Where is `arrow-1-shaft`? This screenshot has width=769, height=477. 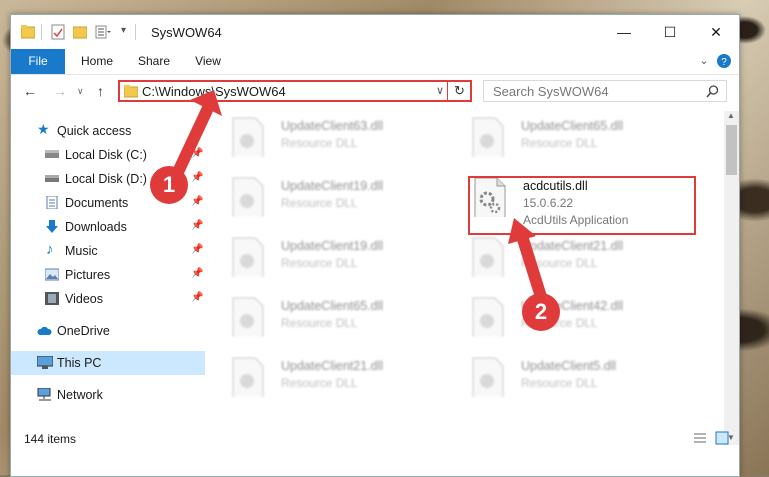 arrow-1-shaft is located at coordinates (193, 140).